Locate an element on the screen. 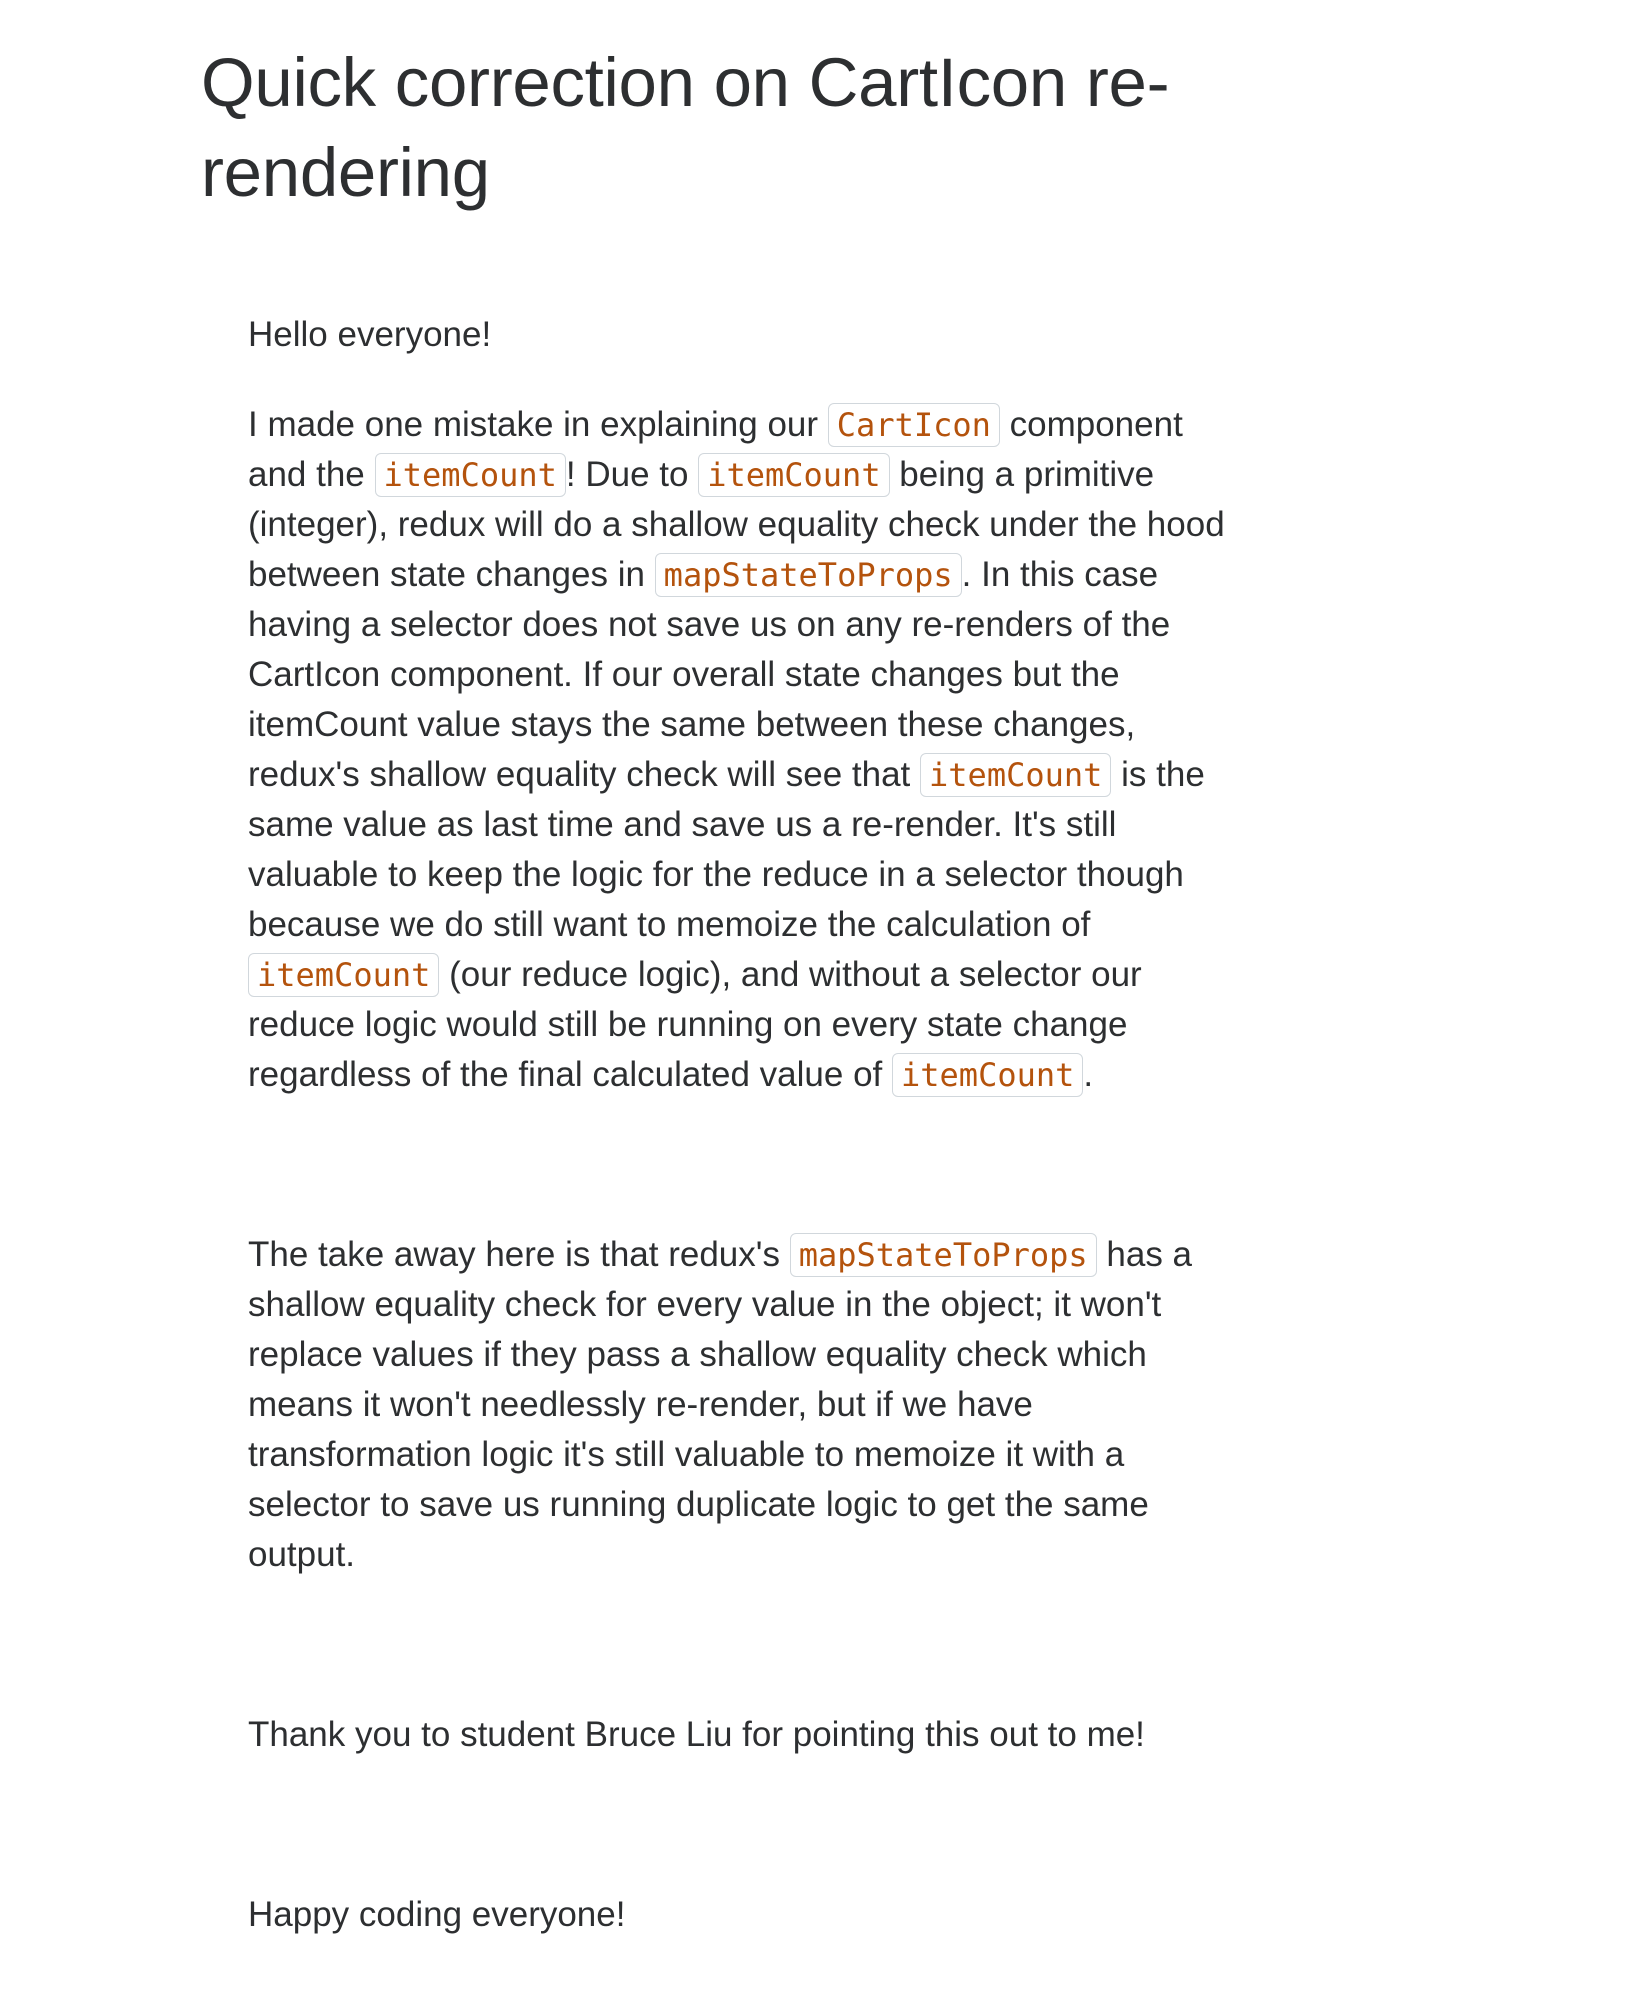 The height and width of the screenshot is (2014, 1630). greeting-paragraph: Hello everyone! is located at coordinates (370, 334).